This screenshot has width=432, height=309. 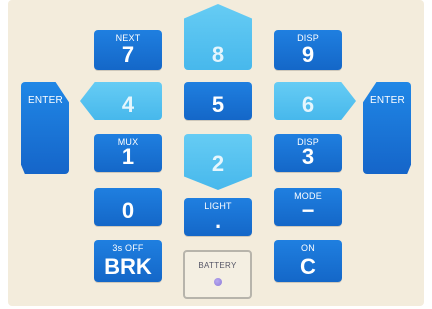 I want to click on key-5: 5, so click(x=218, y=101).